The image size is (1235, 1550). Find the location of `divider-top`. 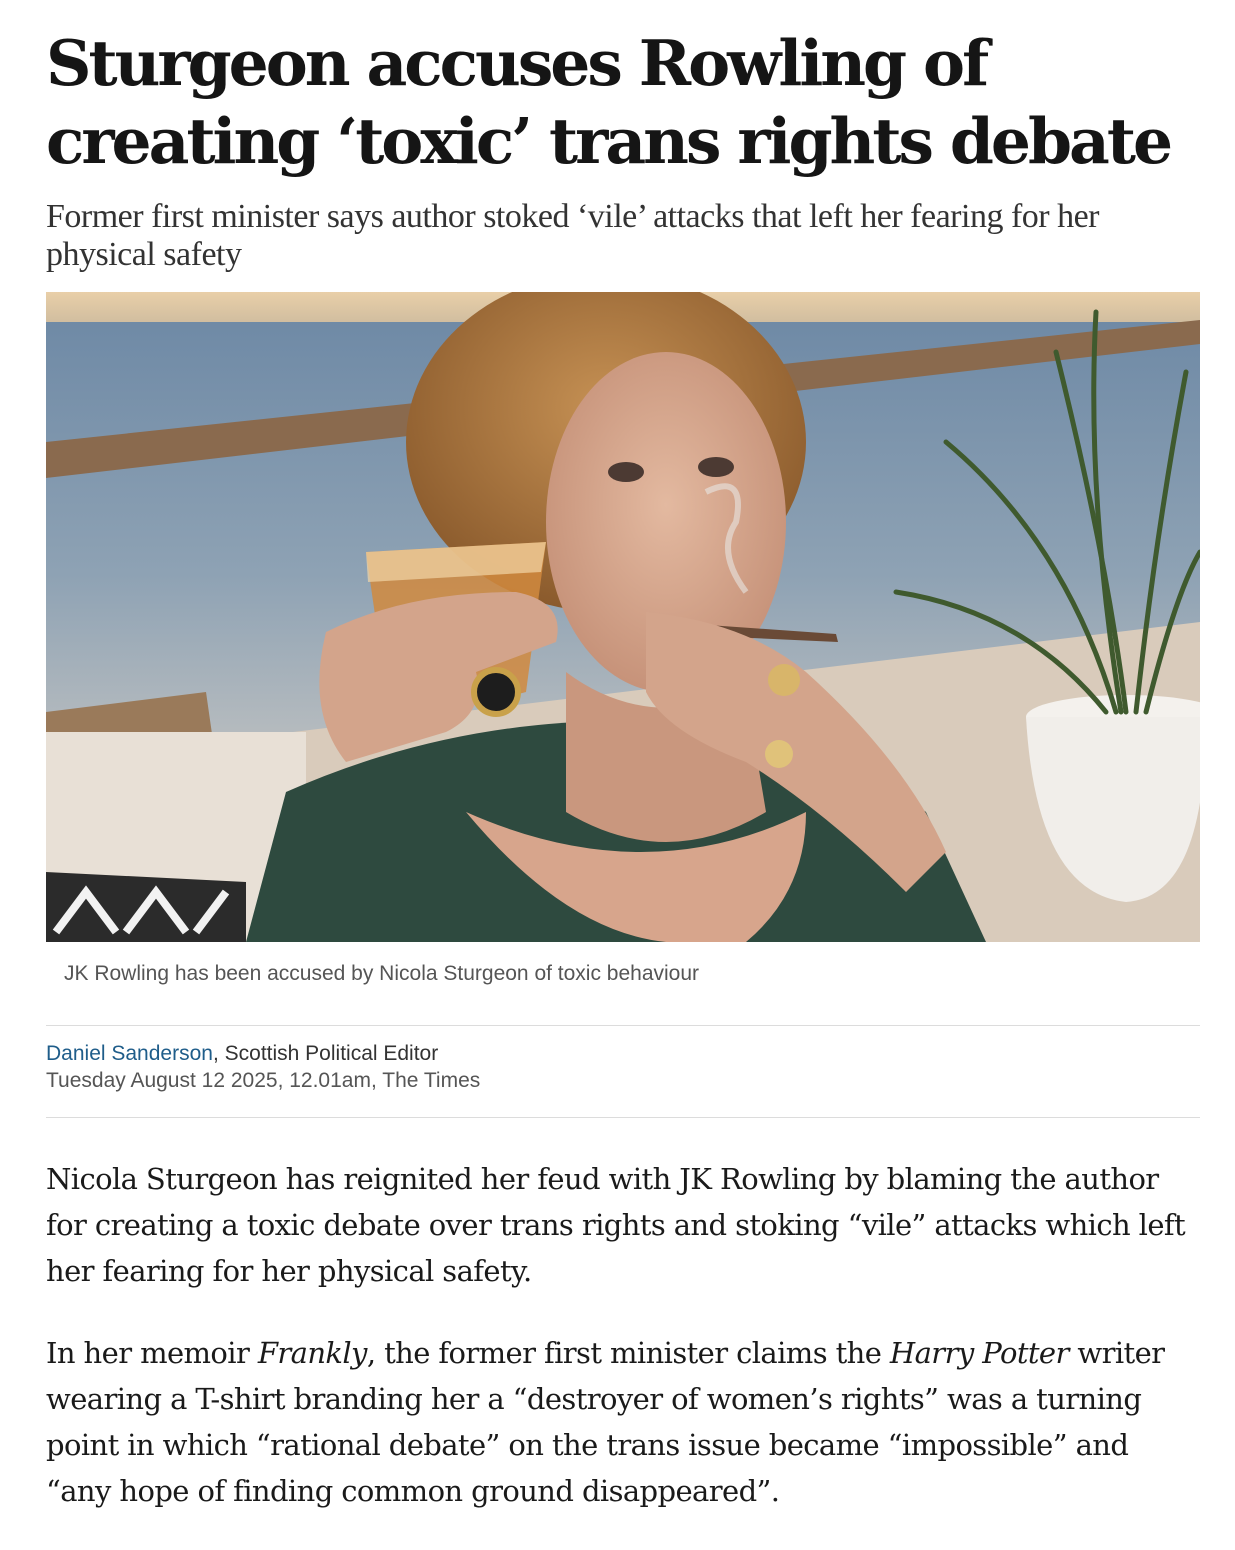

divider-top is located at coordinates (623, 1025).